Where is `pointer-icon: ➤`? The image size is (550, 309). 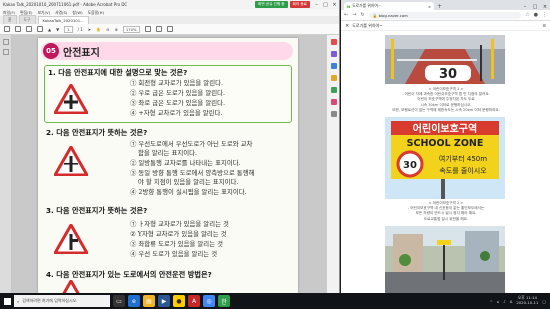
pointer-icon: ➤ is located at coordinates (89, 29).